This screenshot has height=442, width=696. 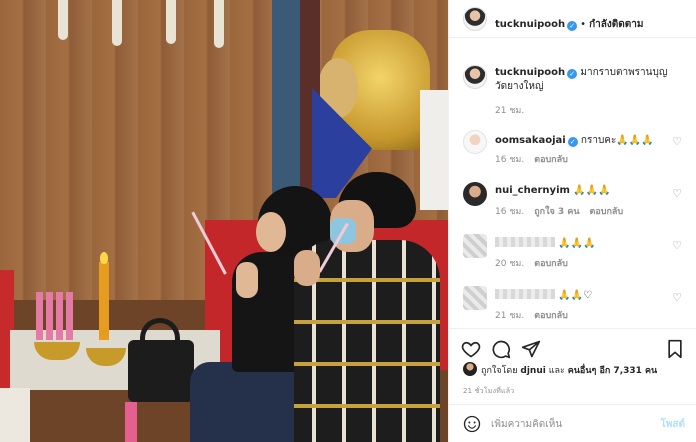 I want to click on emoji-icon, so click(x=472, y=424).